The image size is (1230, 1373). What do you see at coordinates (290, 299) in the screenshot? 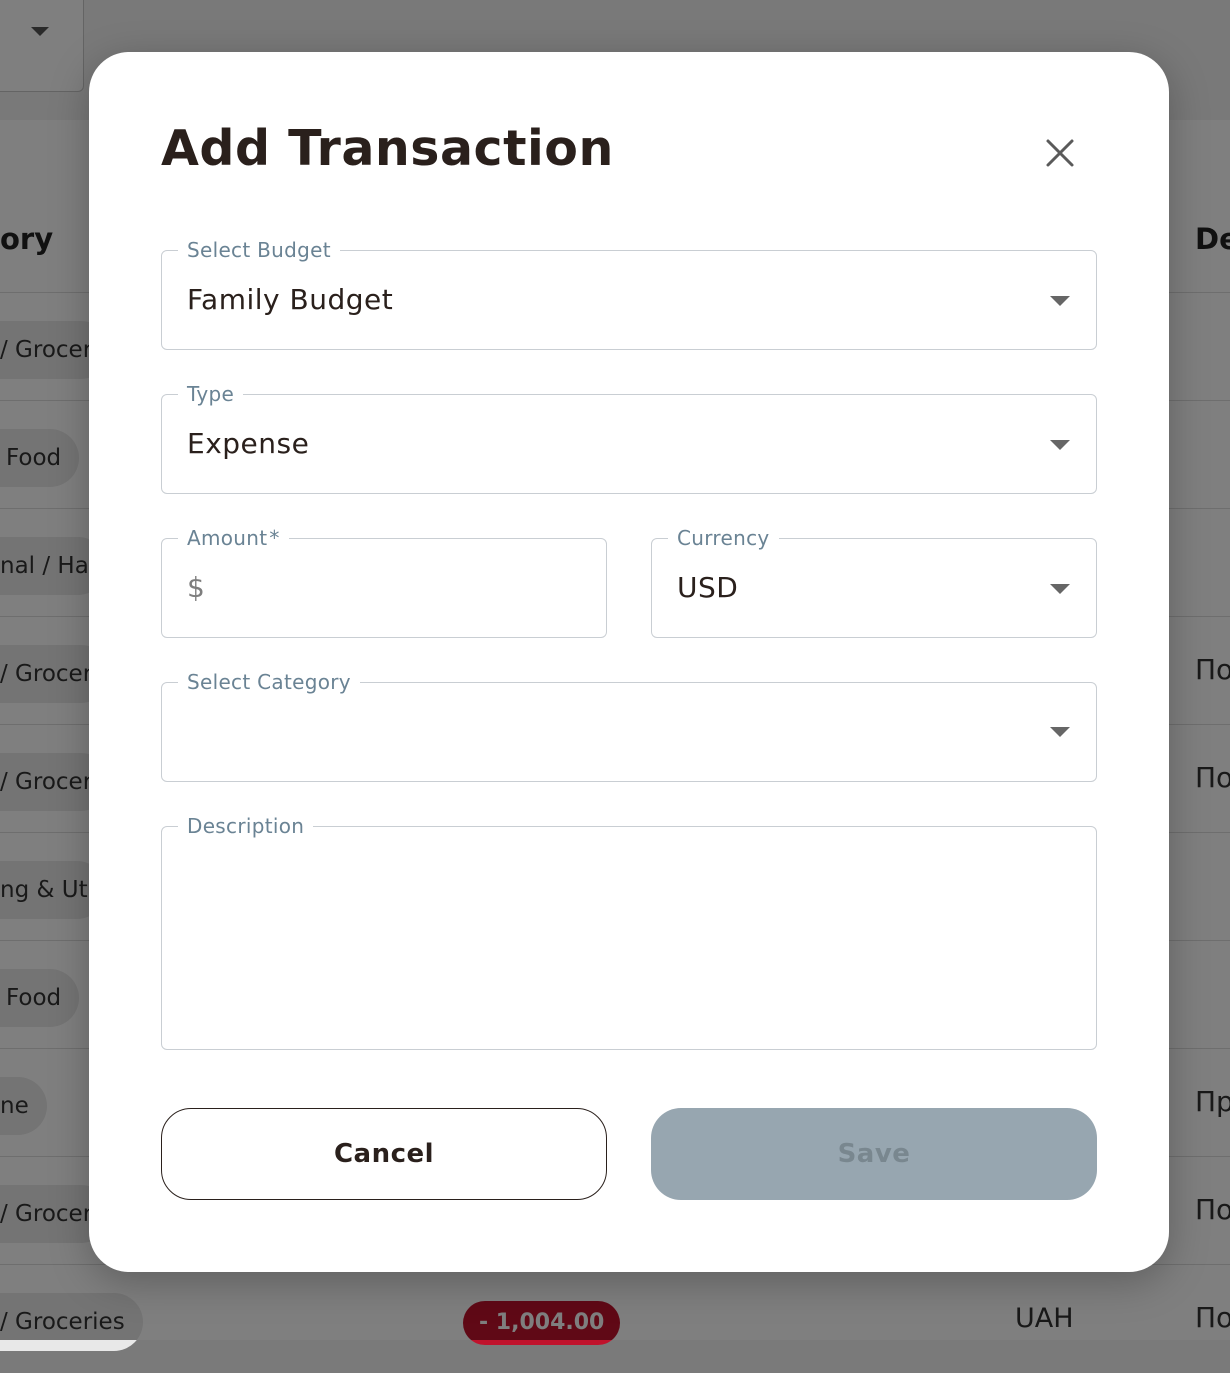
I see `budget-select-value: Family Budget` at bounding box center [290, 299].